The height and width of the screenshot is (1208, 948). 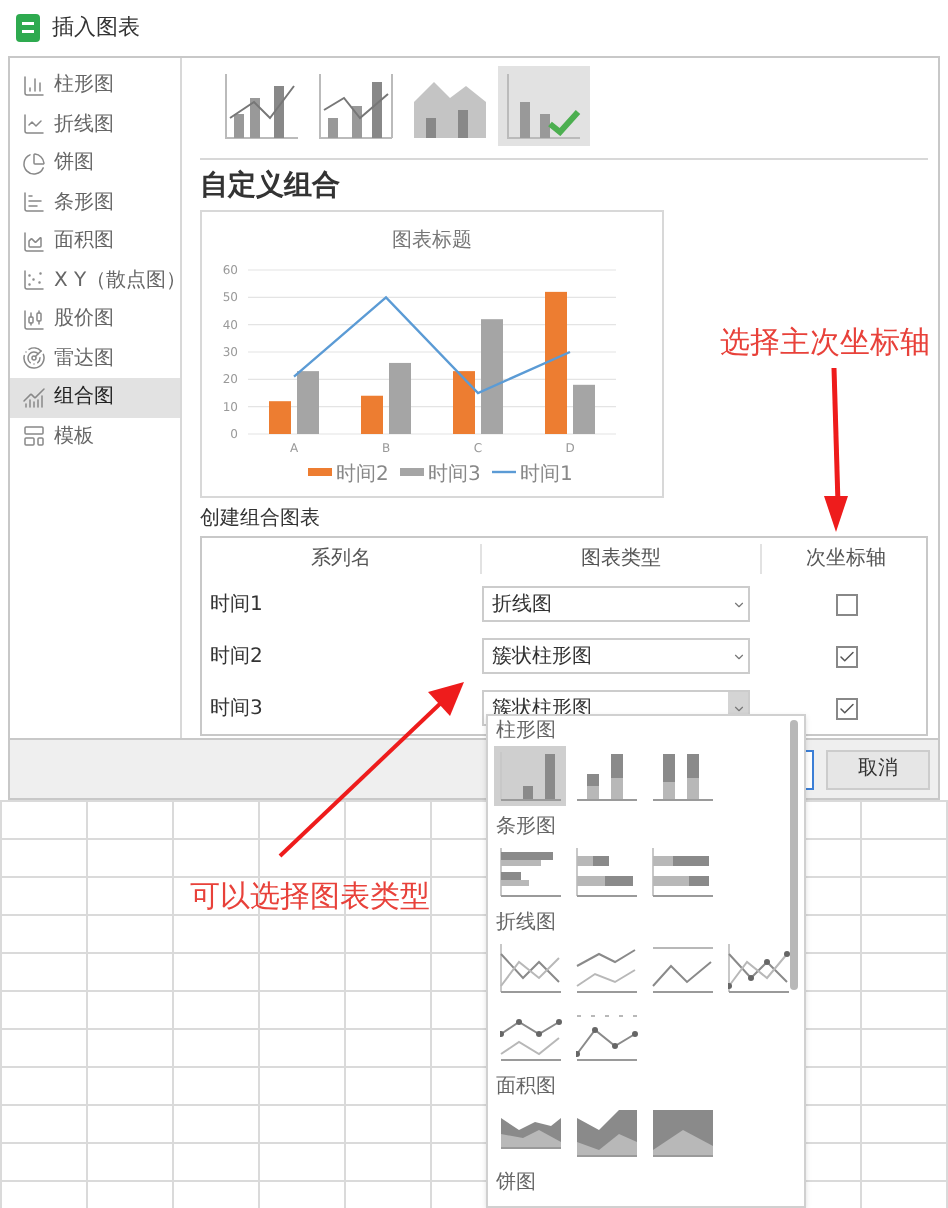 I want to click on column-header: 系列名, so click(x=342, y=558).